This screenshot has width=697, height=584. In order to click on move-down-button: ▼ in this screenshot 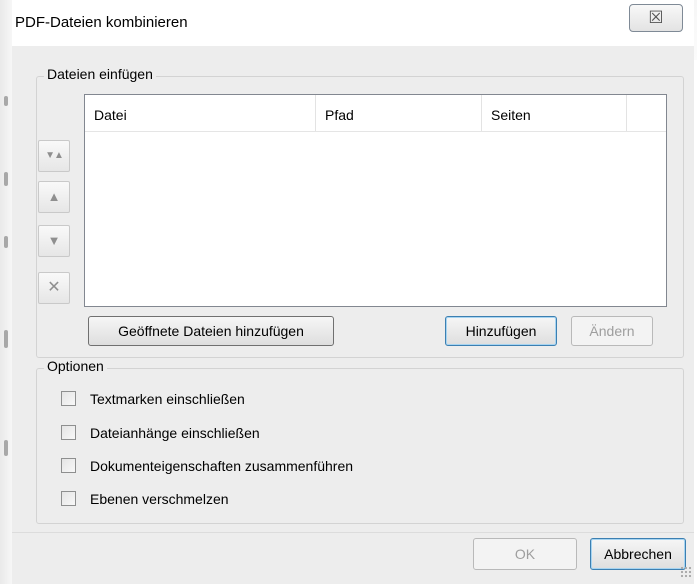, I will do `click(54, 241)`.